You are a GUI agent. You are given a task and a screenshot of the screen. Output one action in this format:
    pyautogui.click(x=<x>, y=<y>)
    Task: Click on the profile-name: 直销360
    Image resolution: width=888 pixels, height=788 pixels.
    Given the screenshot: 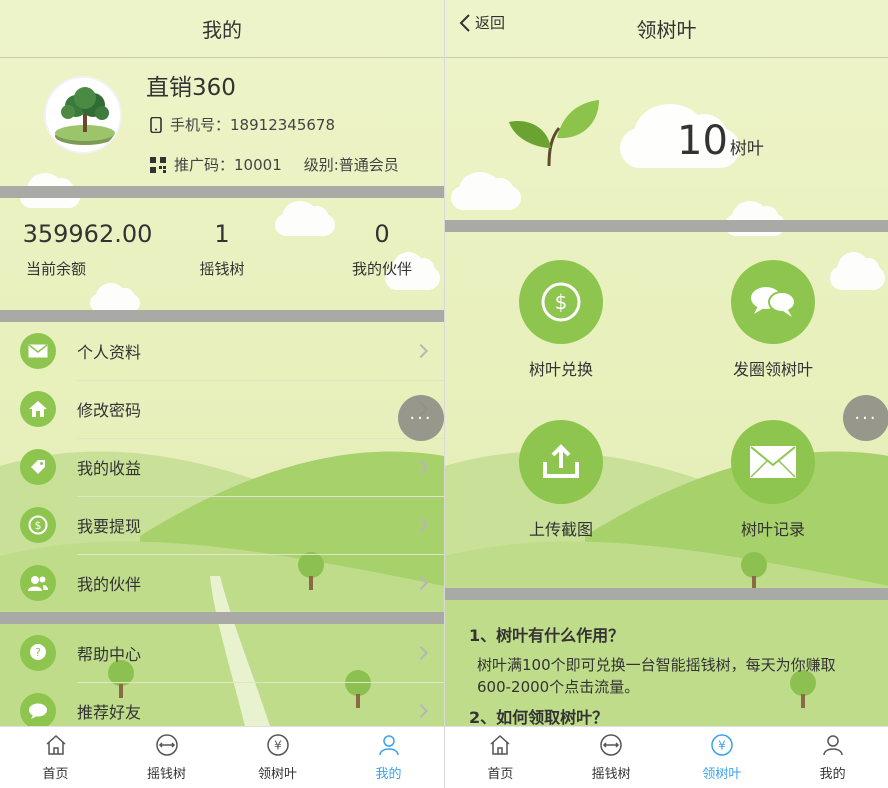 What is the action you would take?
    pyautogui.click(x=191, y=88)
    